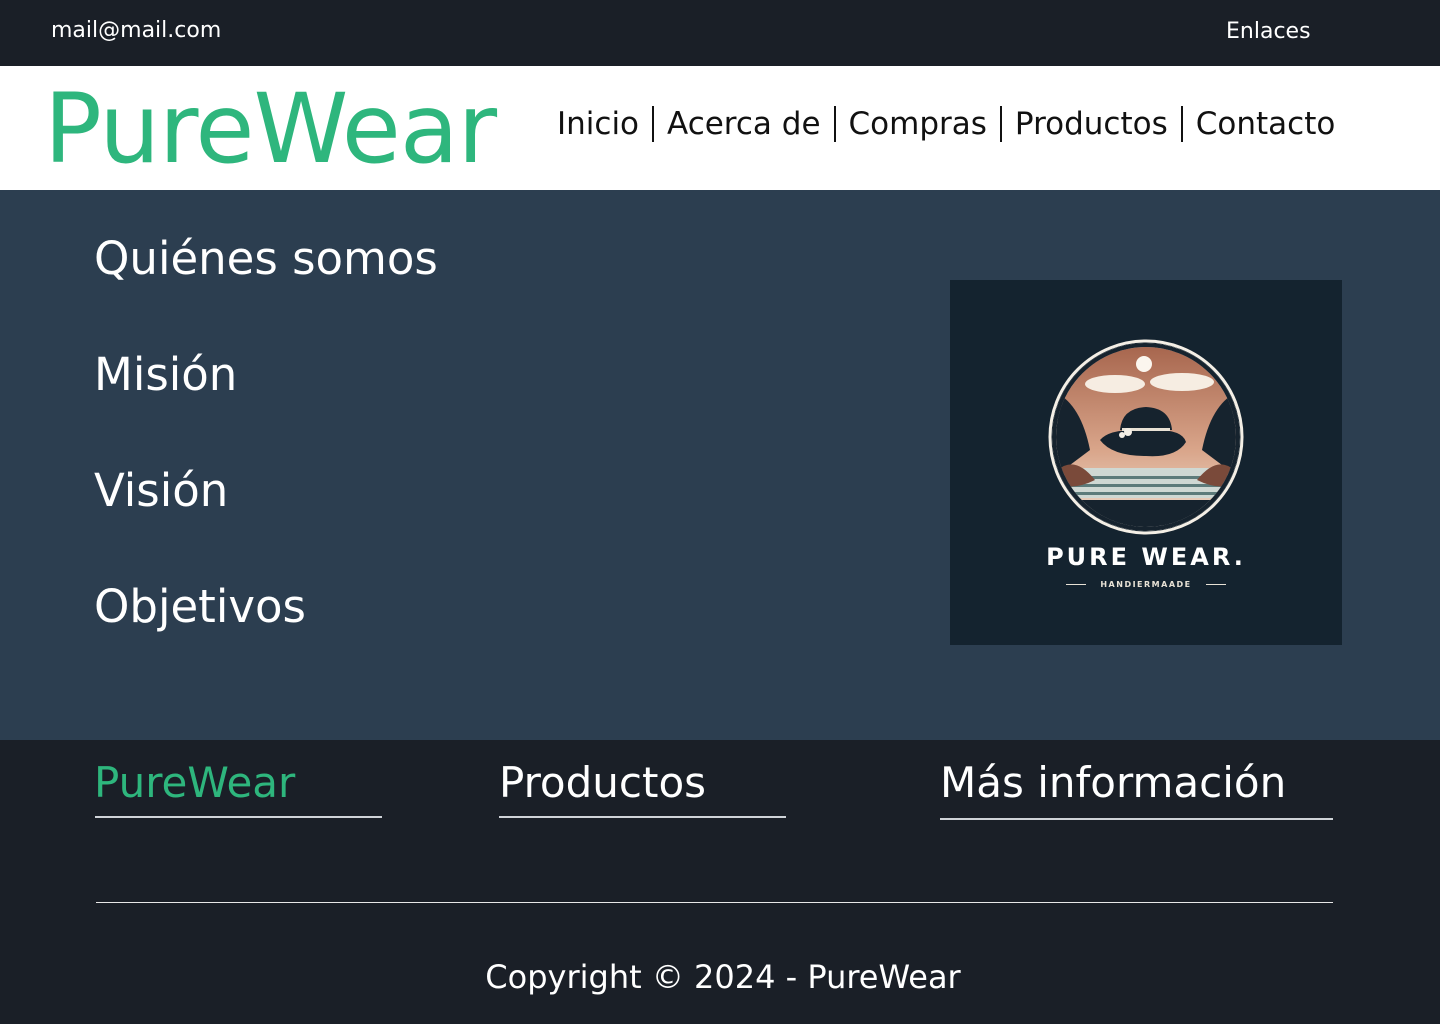  What do you see at coordinates (602, 782) in the screenshot?
I see `footer-productos: Productos` at bounding box center [602, 782].